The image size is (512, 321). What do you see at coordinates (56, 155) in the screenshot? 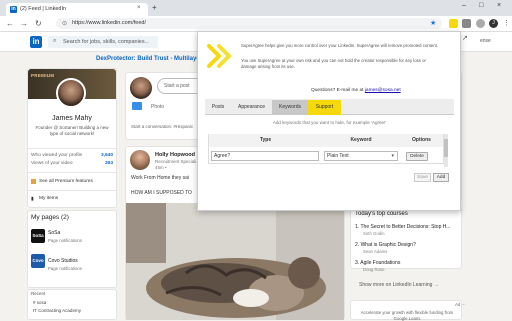
I see `stat-label-profile-views: Who viewed your profile` at bounding box center [56, 155].